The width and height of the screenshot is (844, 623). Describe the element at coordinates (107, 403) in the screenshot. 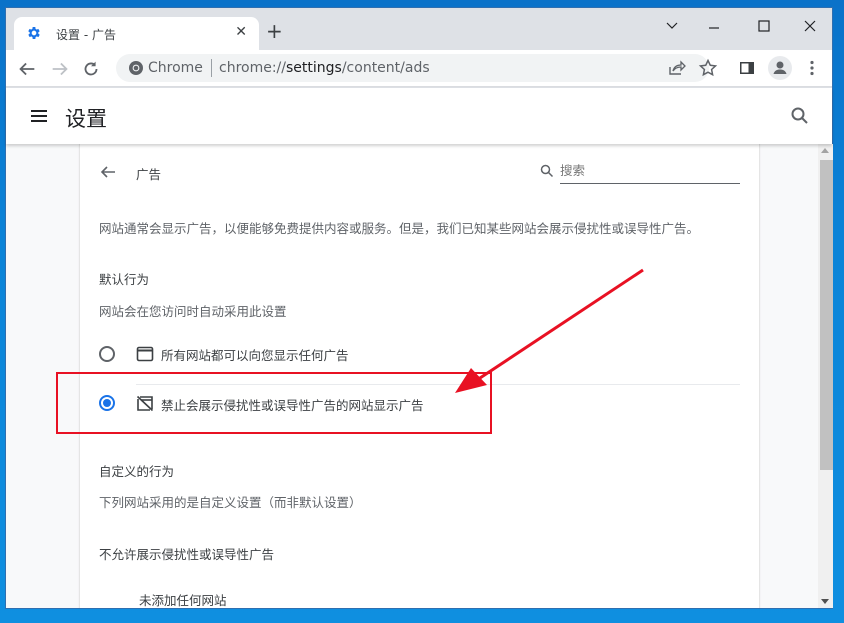

I see `radio-block-intrusive` at that location.